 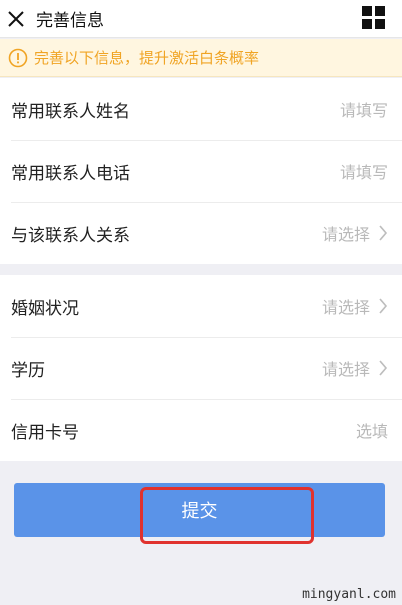 I want to click on field-label: 婚姻状况, so click(x=45, y=308).